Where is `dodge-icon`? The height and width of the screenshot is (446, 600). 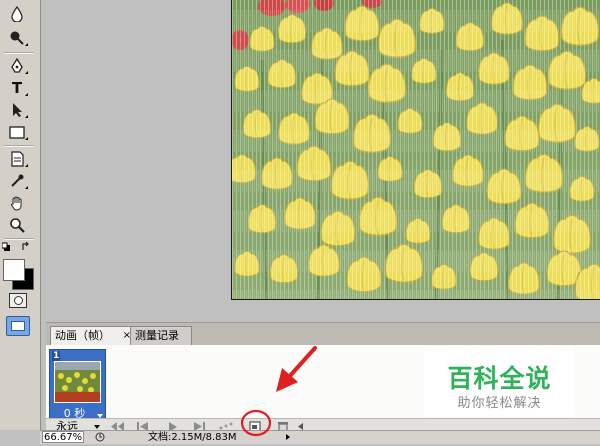 dodge-icon is located at coordinates (17, 38).